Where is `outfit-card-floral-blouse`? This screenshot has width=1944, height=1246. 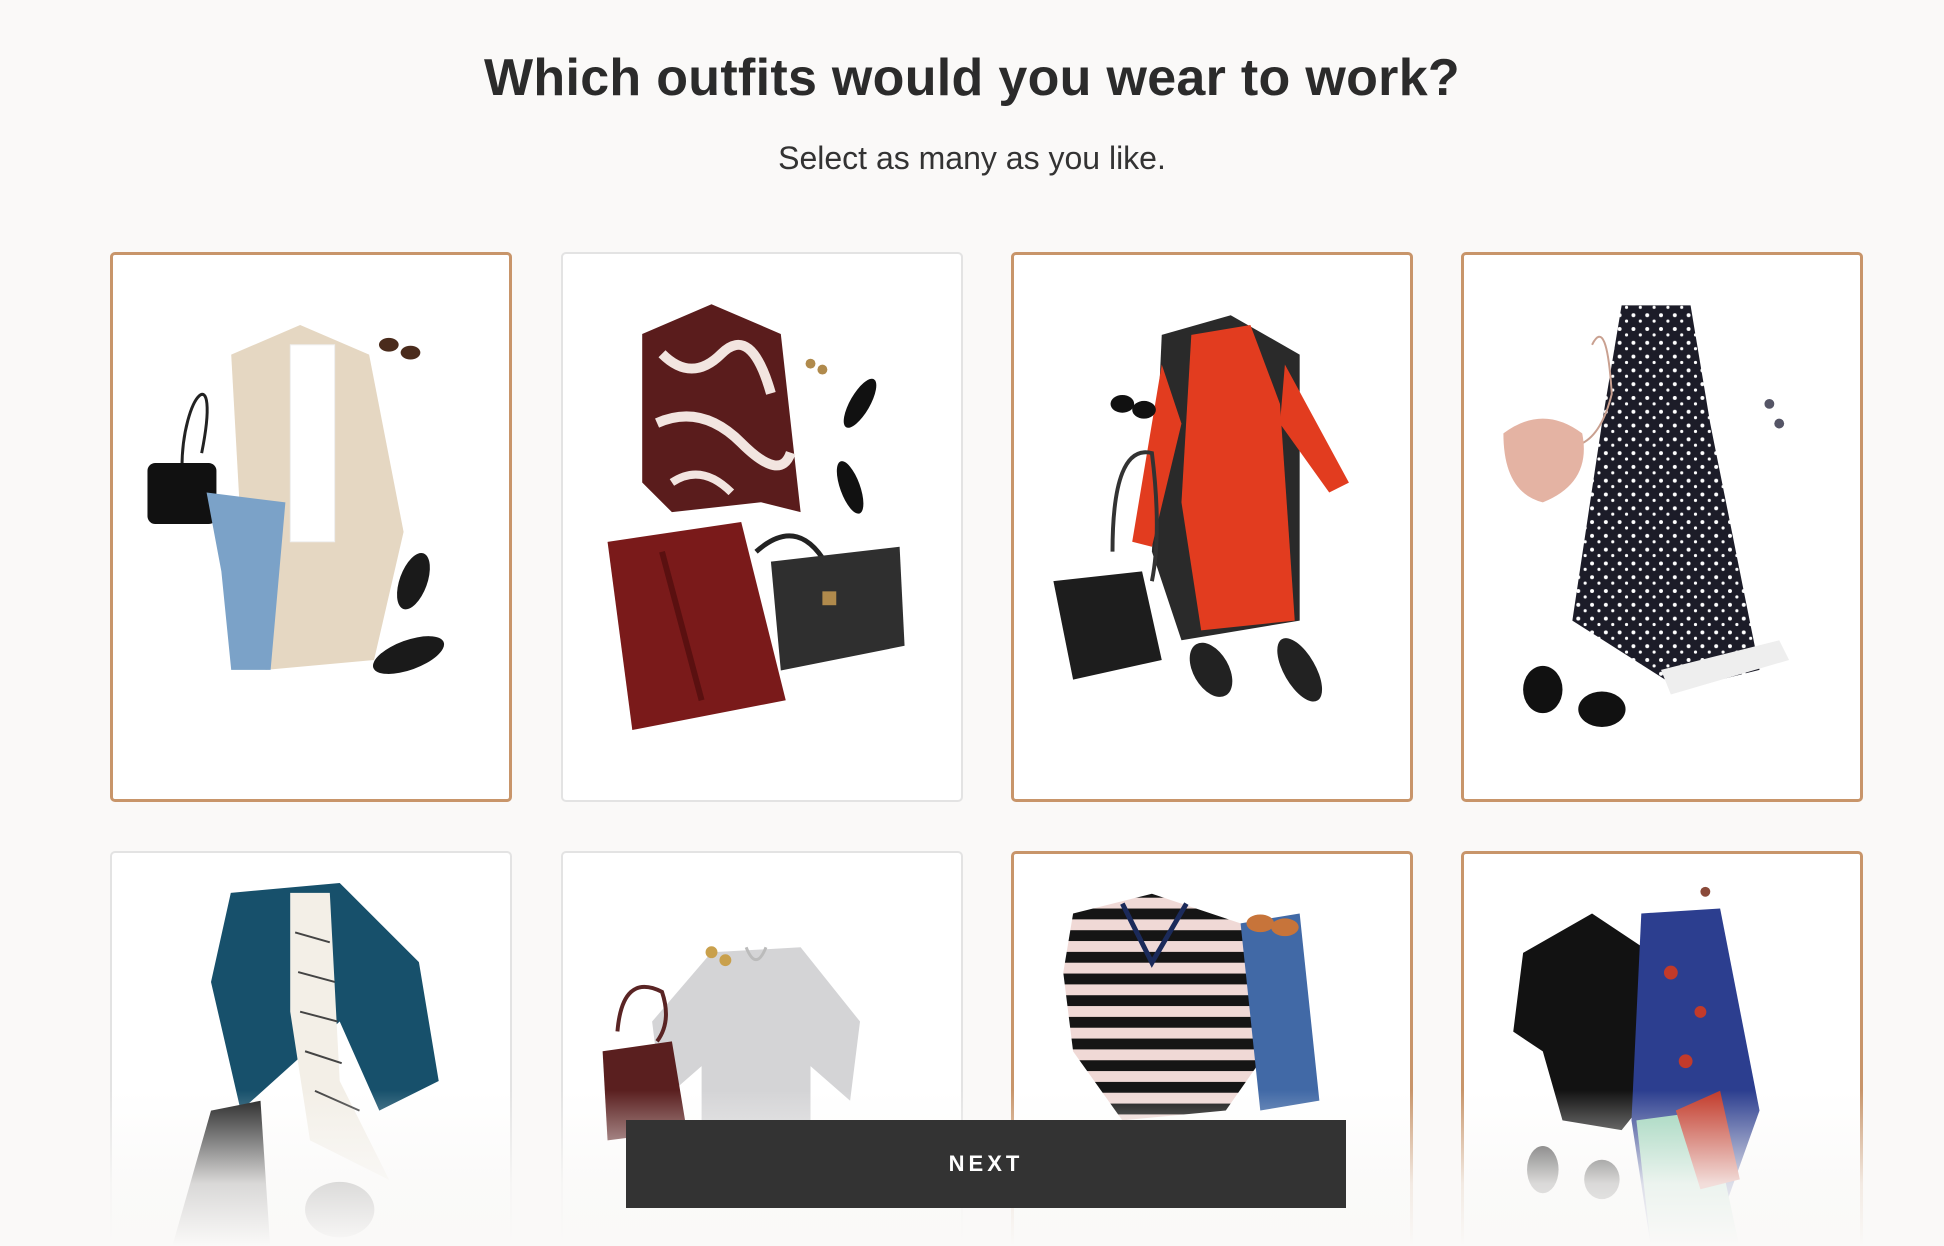
outfit-card-floral-blouse is located at coordinates (762, 527).